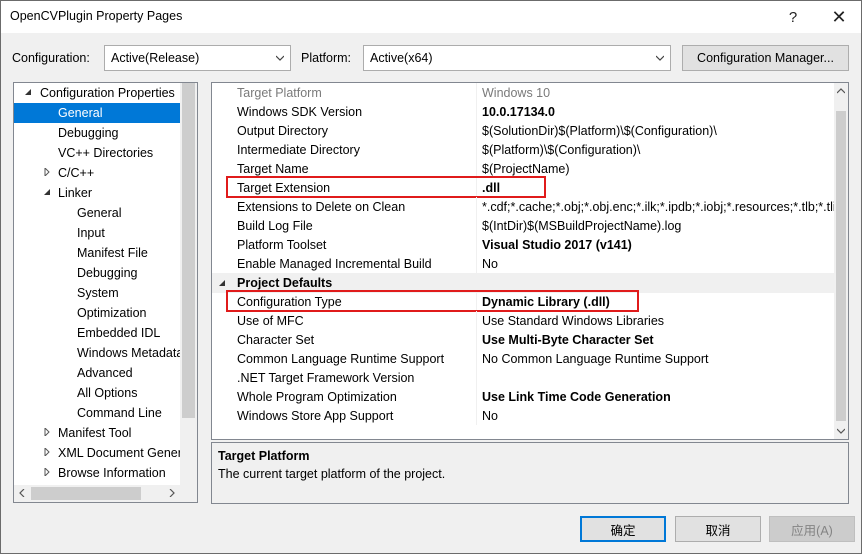 This screenshot has height=554, width=862. I want to click on category-name: Project Defaults, so click(285, 283).